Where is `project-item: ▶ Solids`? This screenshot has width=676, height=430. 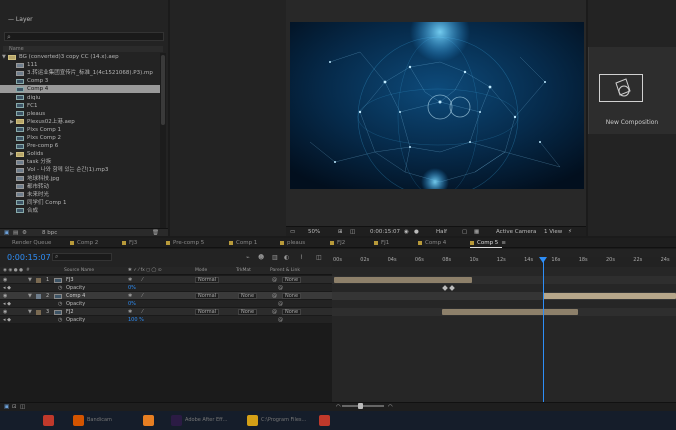
project-item: ▶ Solids is located at coordinates (80, 154).